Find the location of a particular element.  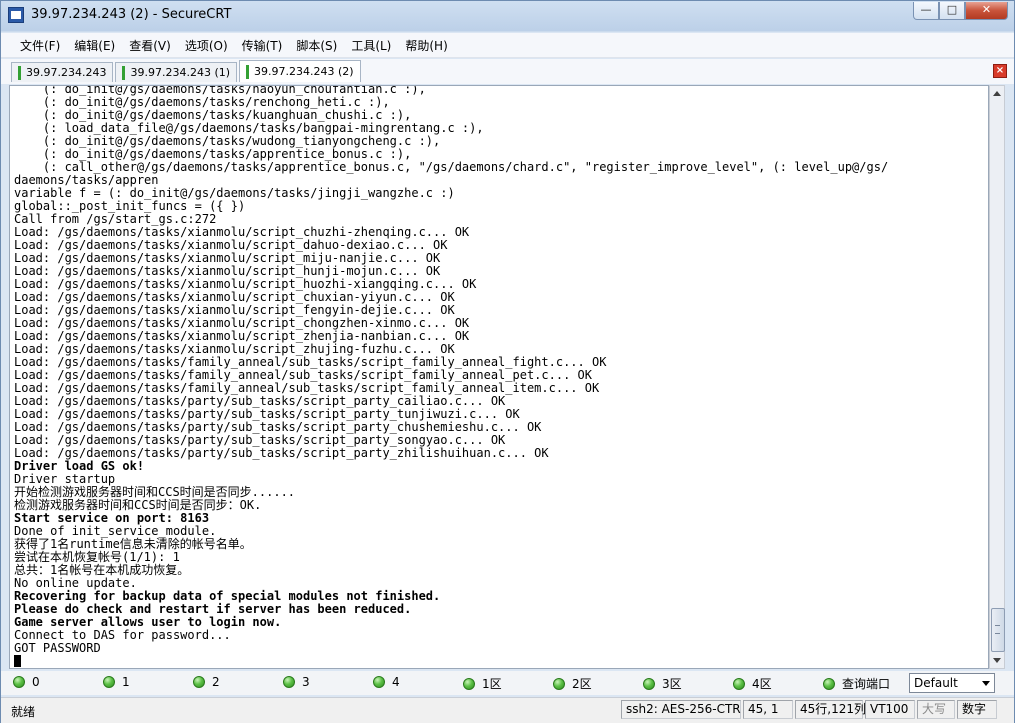

menu-edit: 编辑(E) is located at coordinates (94, 43).